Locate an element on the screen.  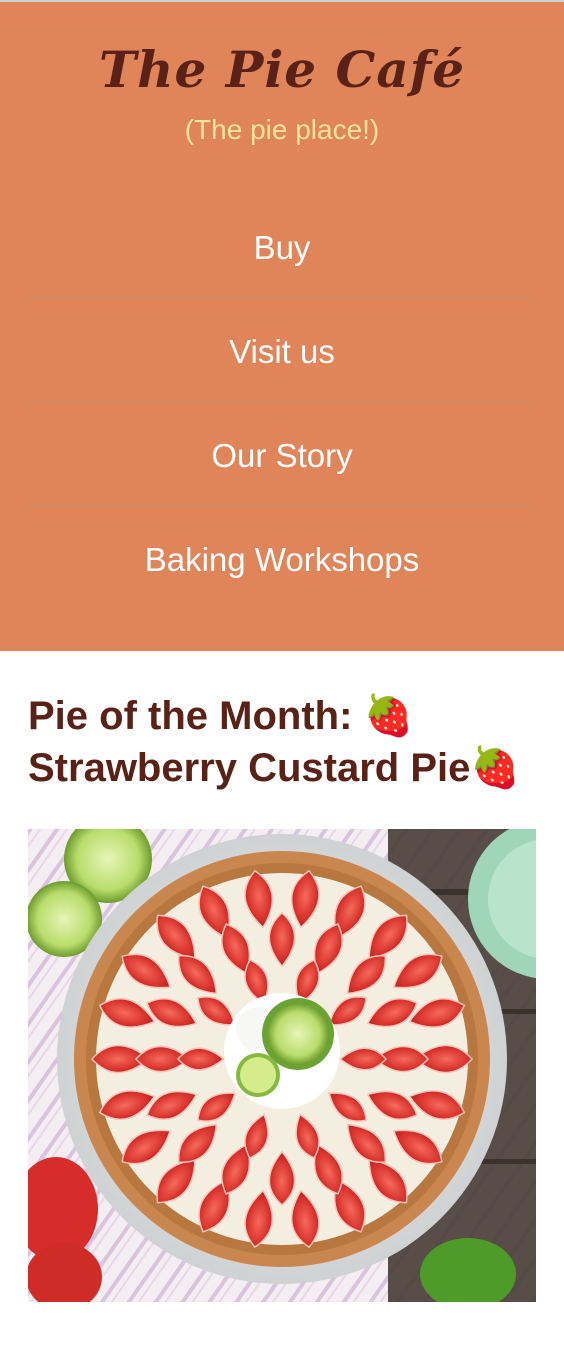
site-tagline: (The pie place!) is located at coordinates (282, 129).